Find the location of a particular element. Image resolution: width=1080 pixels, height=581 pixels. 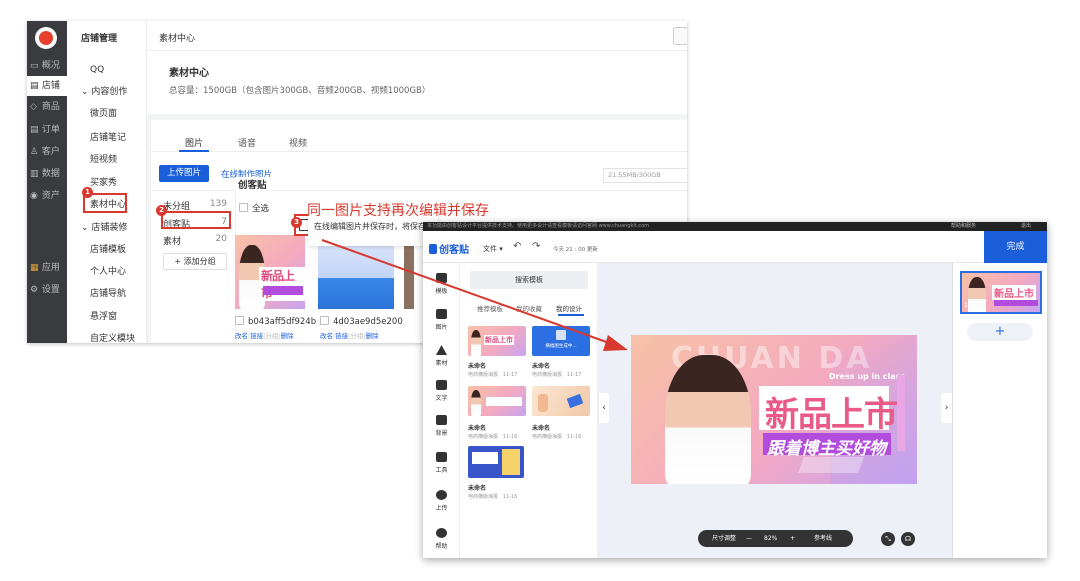

arrow-line is located at coordinates (467, 292).